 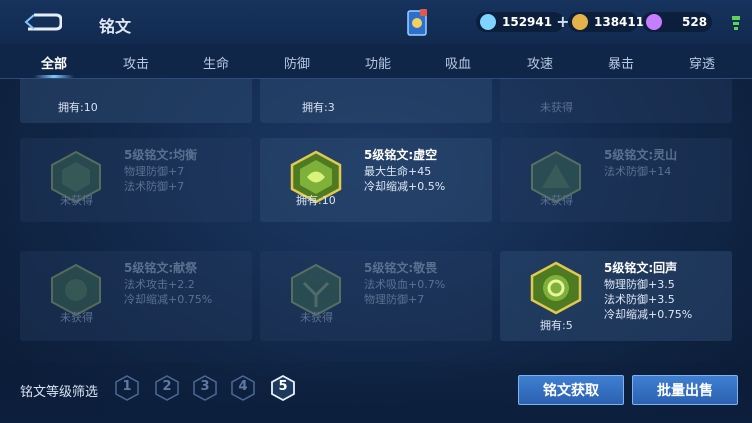 I want to click on inscription-card: 拥有:3, so click(x=376, y=101).